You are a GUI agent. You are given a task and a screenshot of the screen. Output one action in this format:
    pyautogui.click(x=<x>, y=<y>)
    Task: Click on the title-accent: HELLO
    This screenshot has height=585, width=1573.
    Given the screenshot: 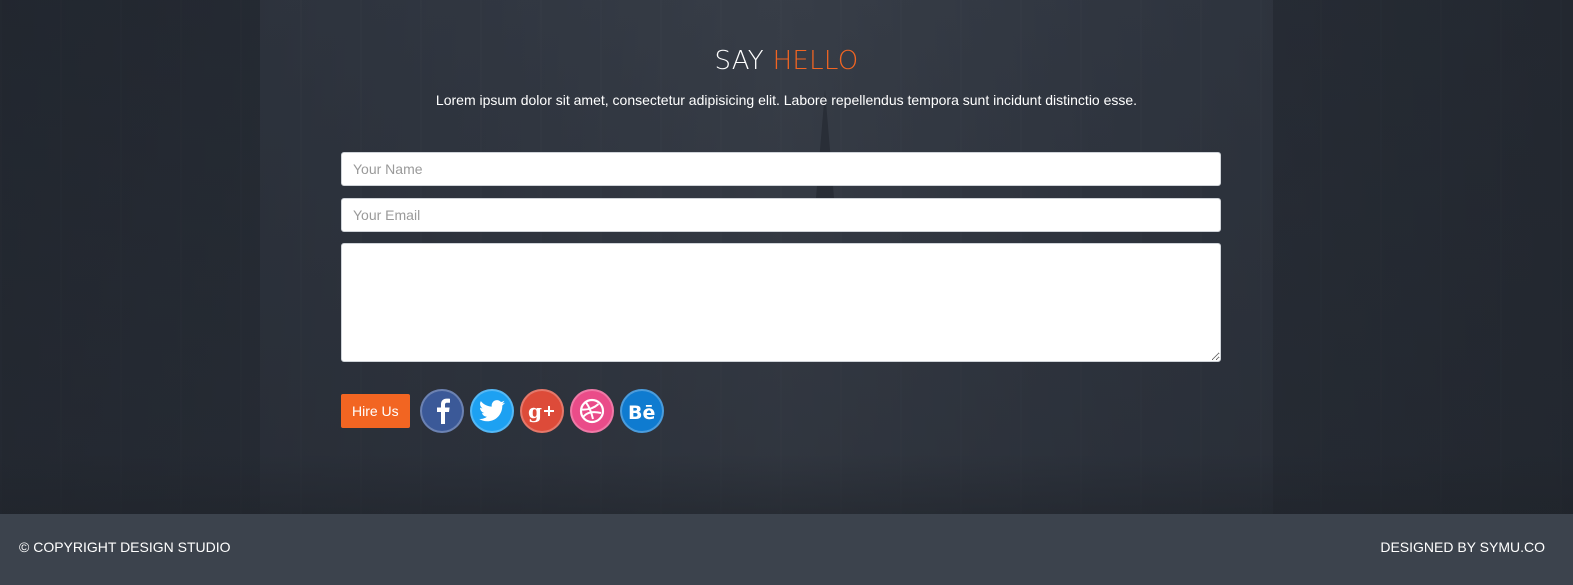 What is the action you would take?
    pyautogui.click(x=815, y=61)
    